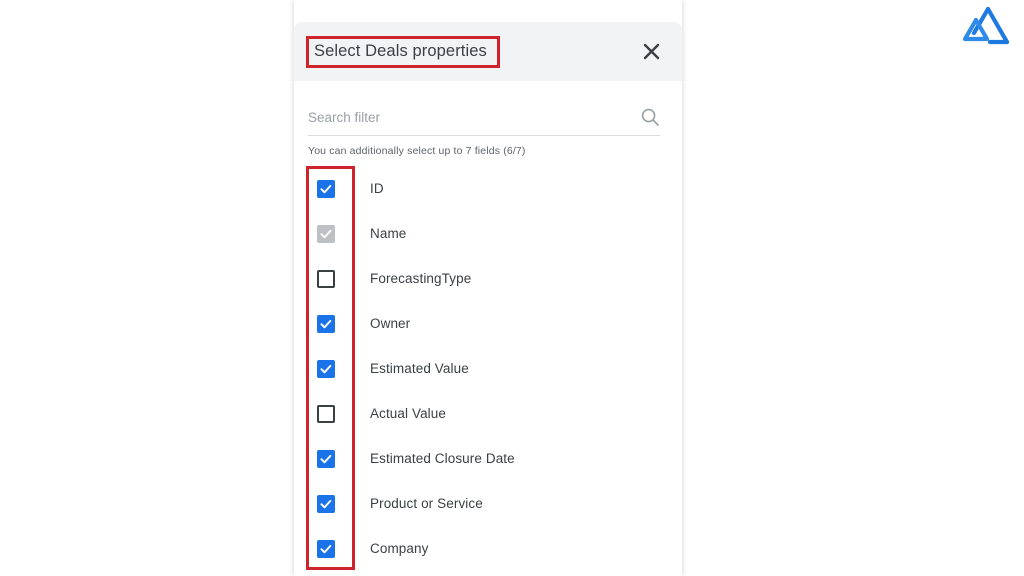  What do you see at coordinates (488, 233) in the screenshot?
I see `field-row: Name` at bounding box center [488, 233].